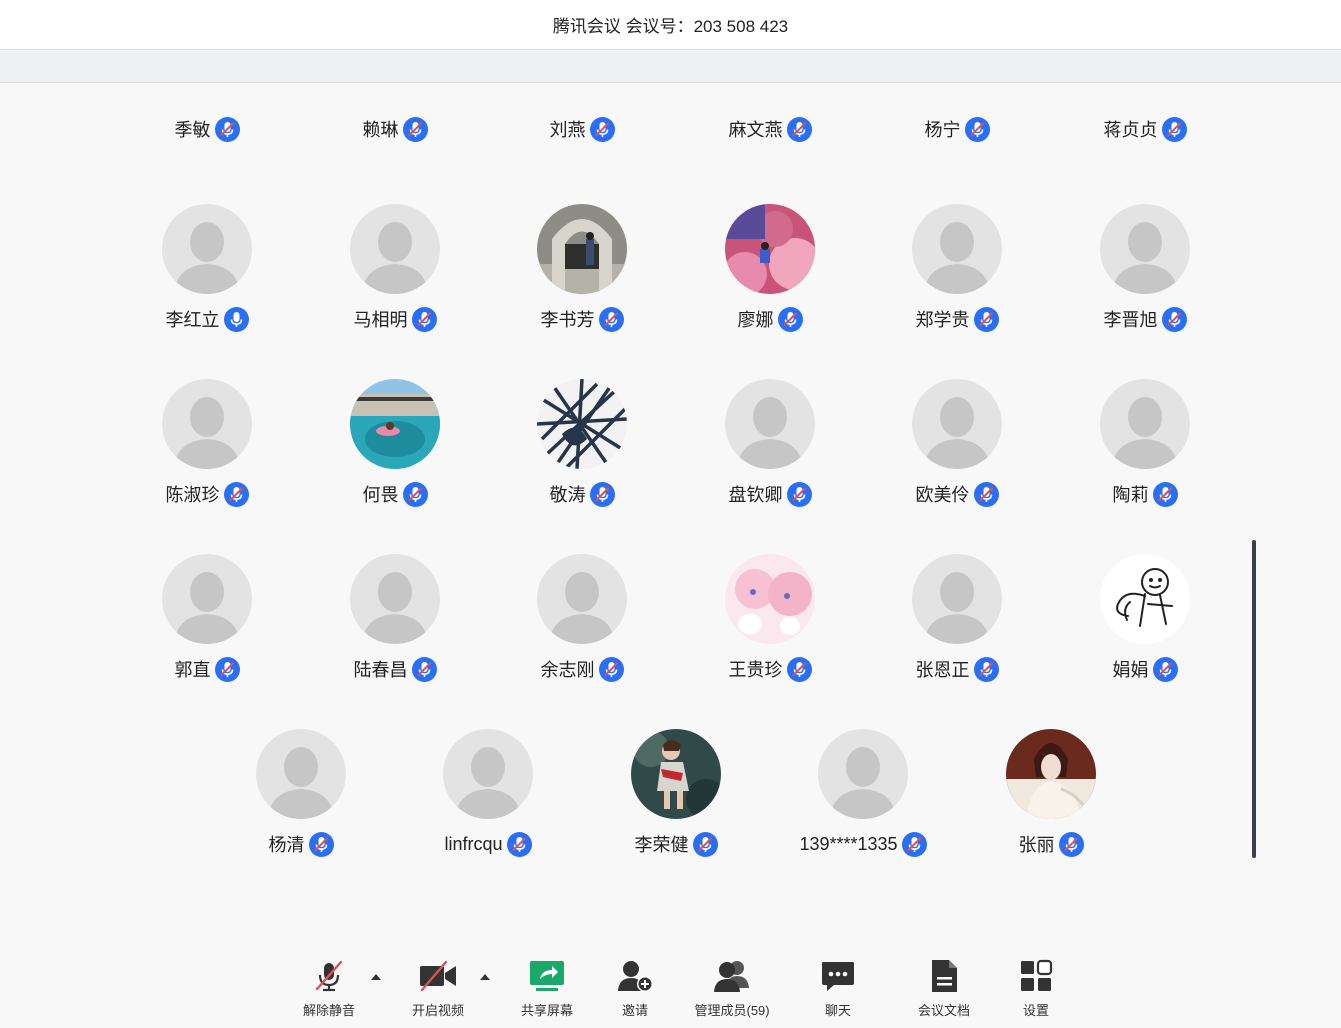  I want to click on view-options-bar, so click(670, 67).